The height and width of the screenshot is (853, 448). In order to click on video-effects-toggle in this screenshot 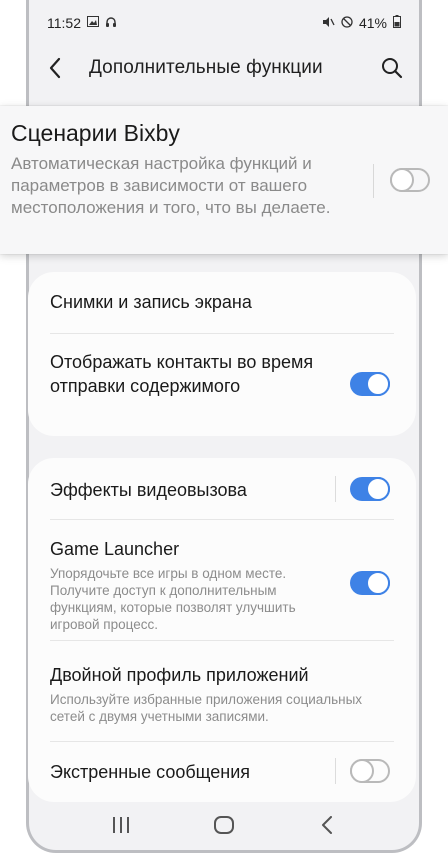, I will do `click(370, 489)`.